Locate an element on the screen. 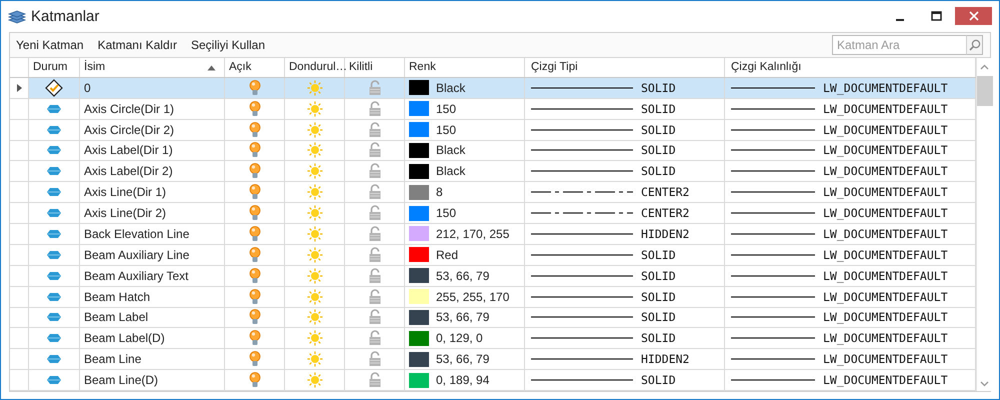 Image resolution: width=1000 pixels, height=400 pixels. solid-line-icon is located at coordinates (773, 171).